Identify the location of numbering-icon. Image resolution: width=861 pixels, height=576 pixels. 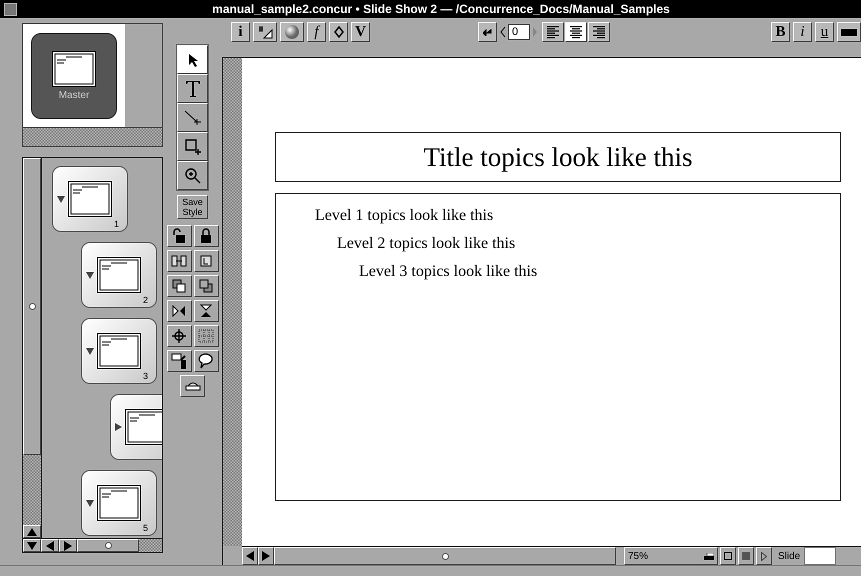
(265, 32).